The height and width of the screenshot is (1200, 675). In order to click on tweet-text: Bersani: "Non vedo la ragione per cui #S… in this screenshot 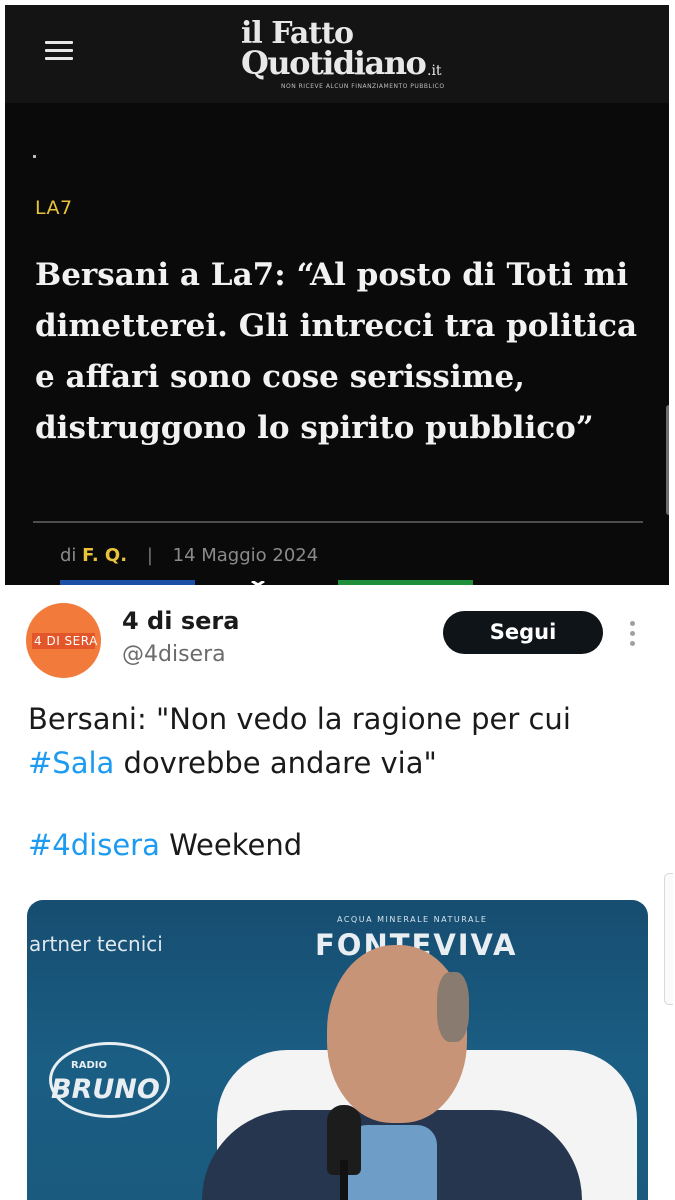, I will do `click(343, 741)`.